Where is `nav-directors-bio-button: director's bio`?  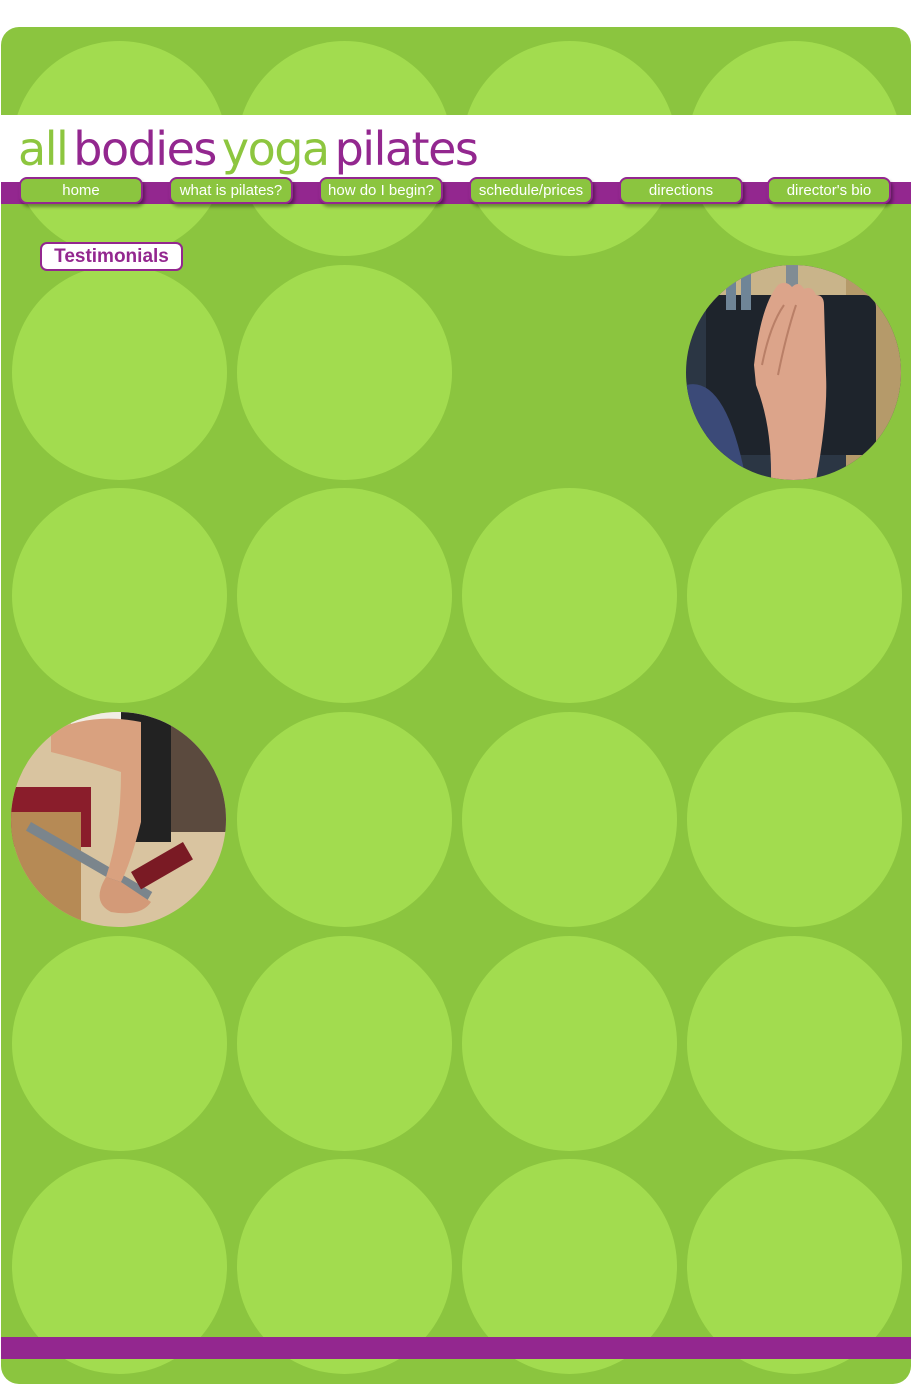 nav-directors-bio-button: director's bio is located at coordinates (829, 190).